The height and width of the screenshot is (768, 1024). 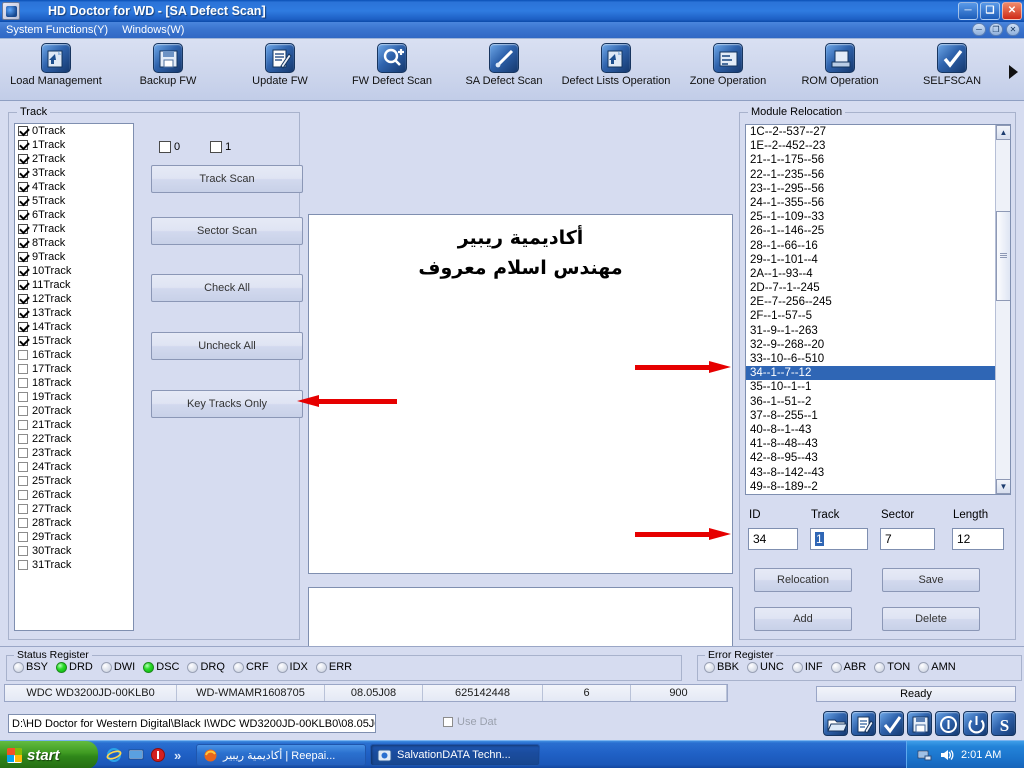 I want to click on mdi-minimize-button: ─, so click(x=979, y=29).